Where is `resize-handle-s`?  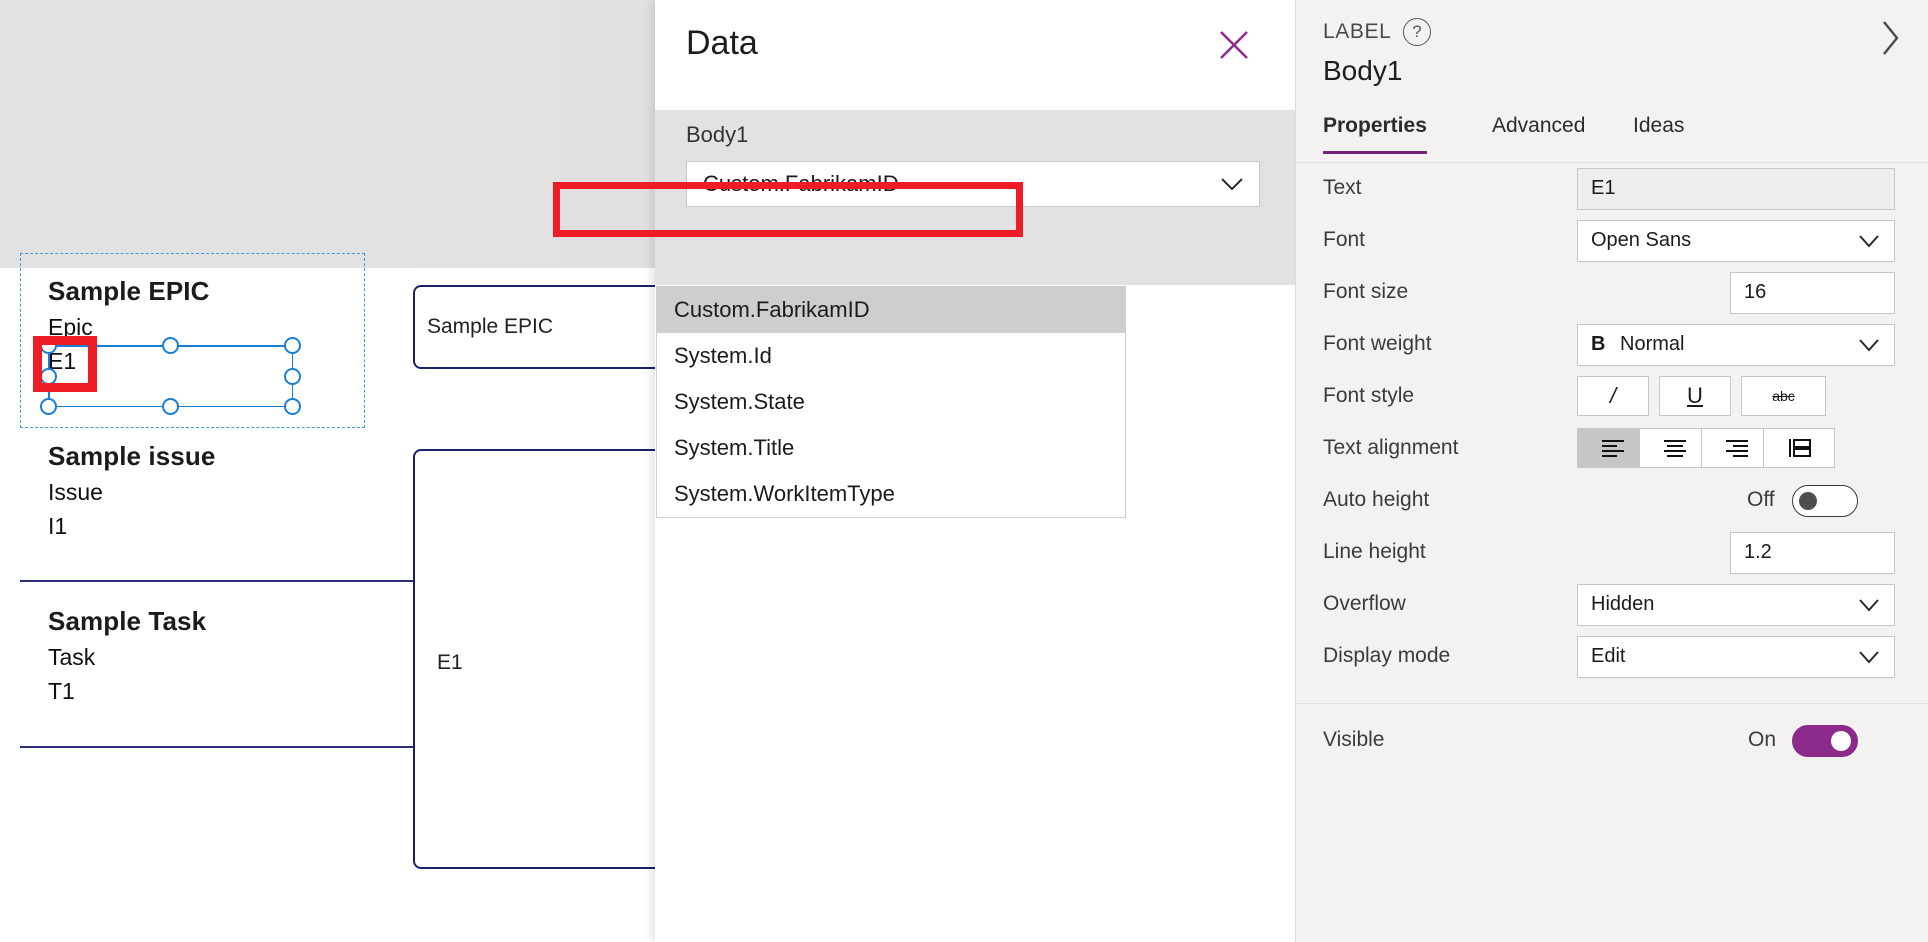 resize-handle-s is located at coordinates (170, 406).